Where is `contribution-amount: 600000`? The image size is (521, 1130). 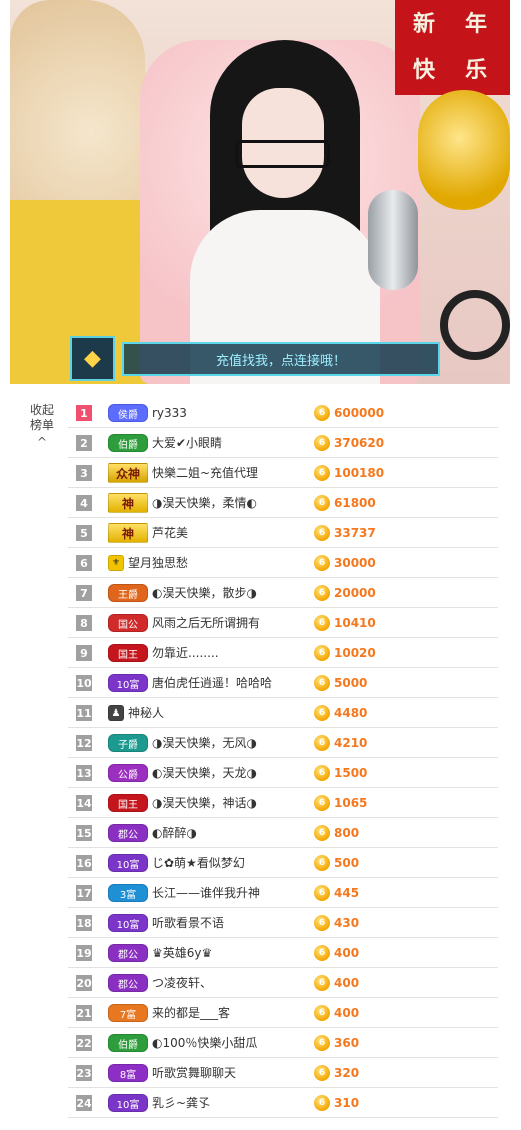
contribution-amount: 600000 is located at coordinates (359, 413).